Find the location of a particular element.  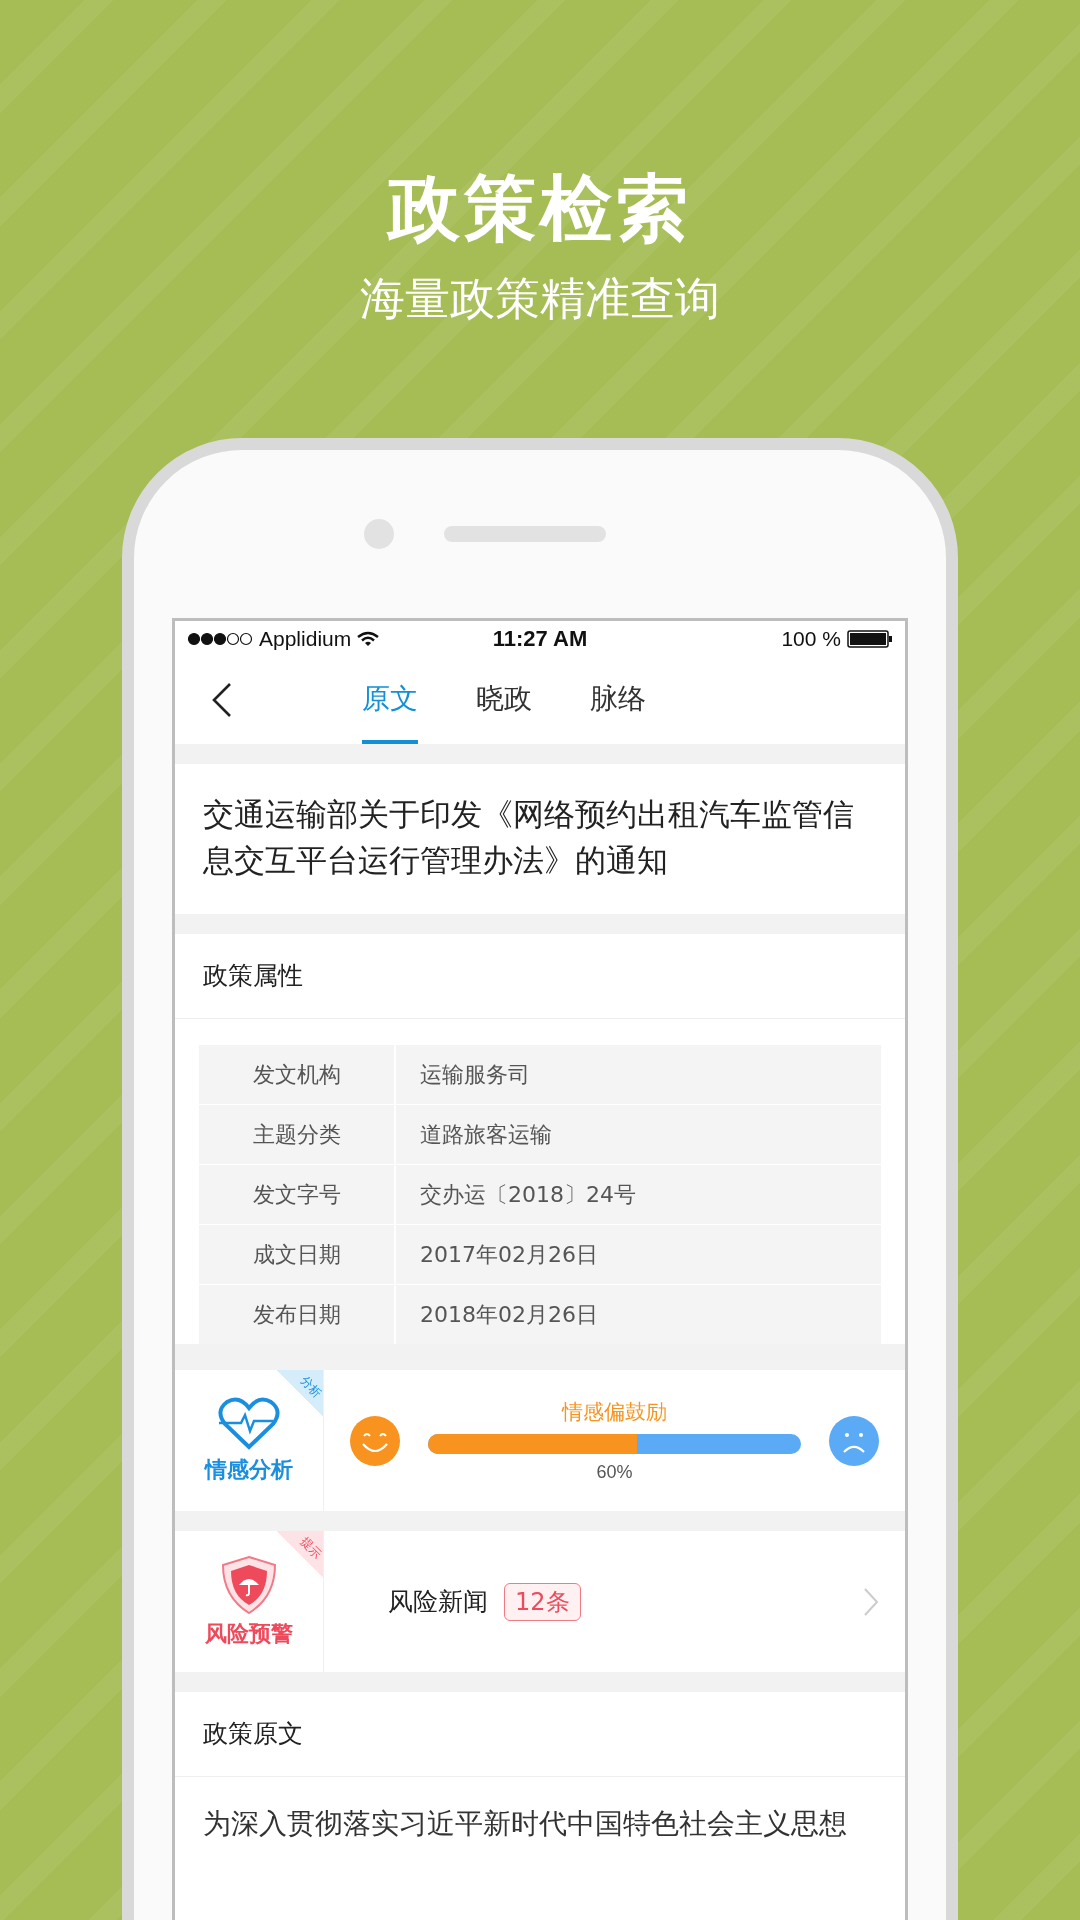

heart-pulse-icon is located at coordinates (249, 1423).